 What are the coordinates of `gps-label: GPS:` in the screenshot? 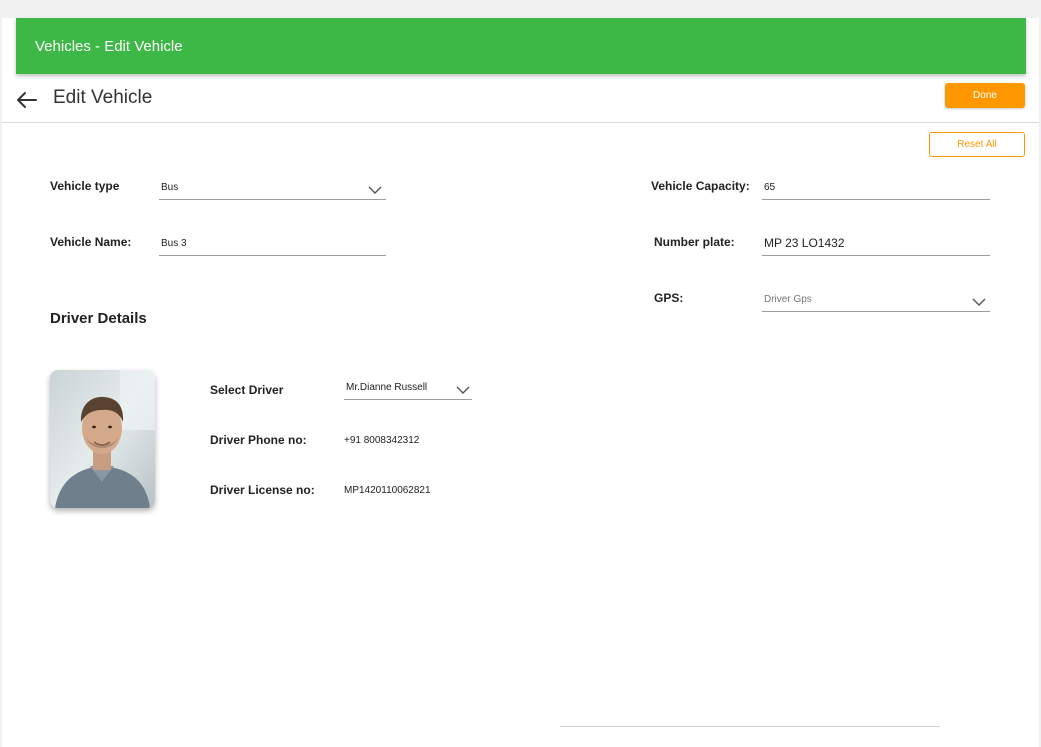 It's located at (669, 298).